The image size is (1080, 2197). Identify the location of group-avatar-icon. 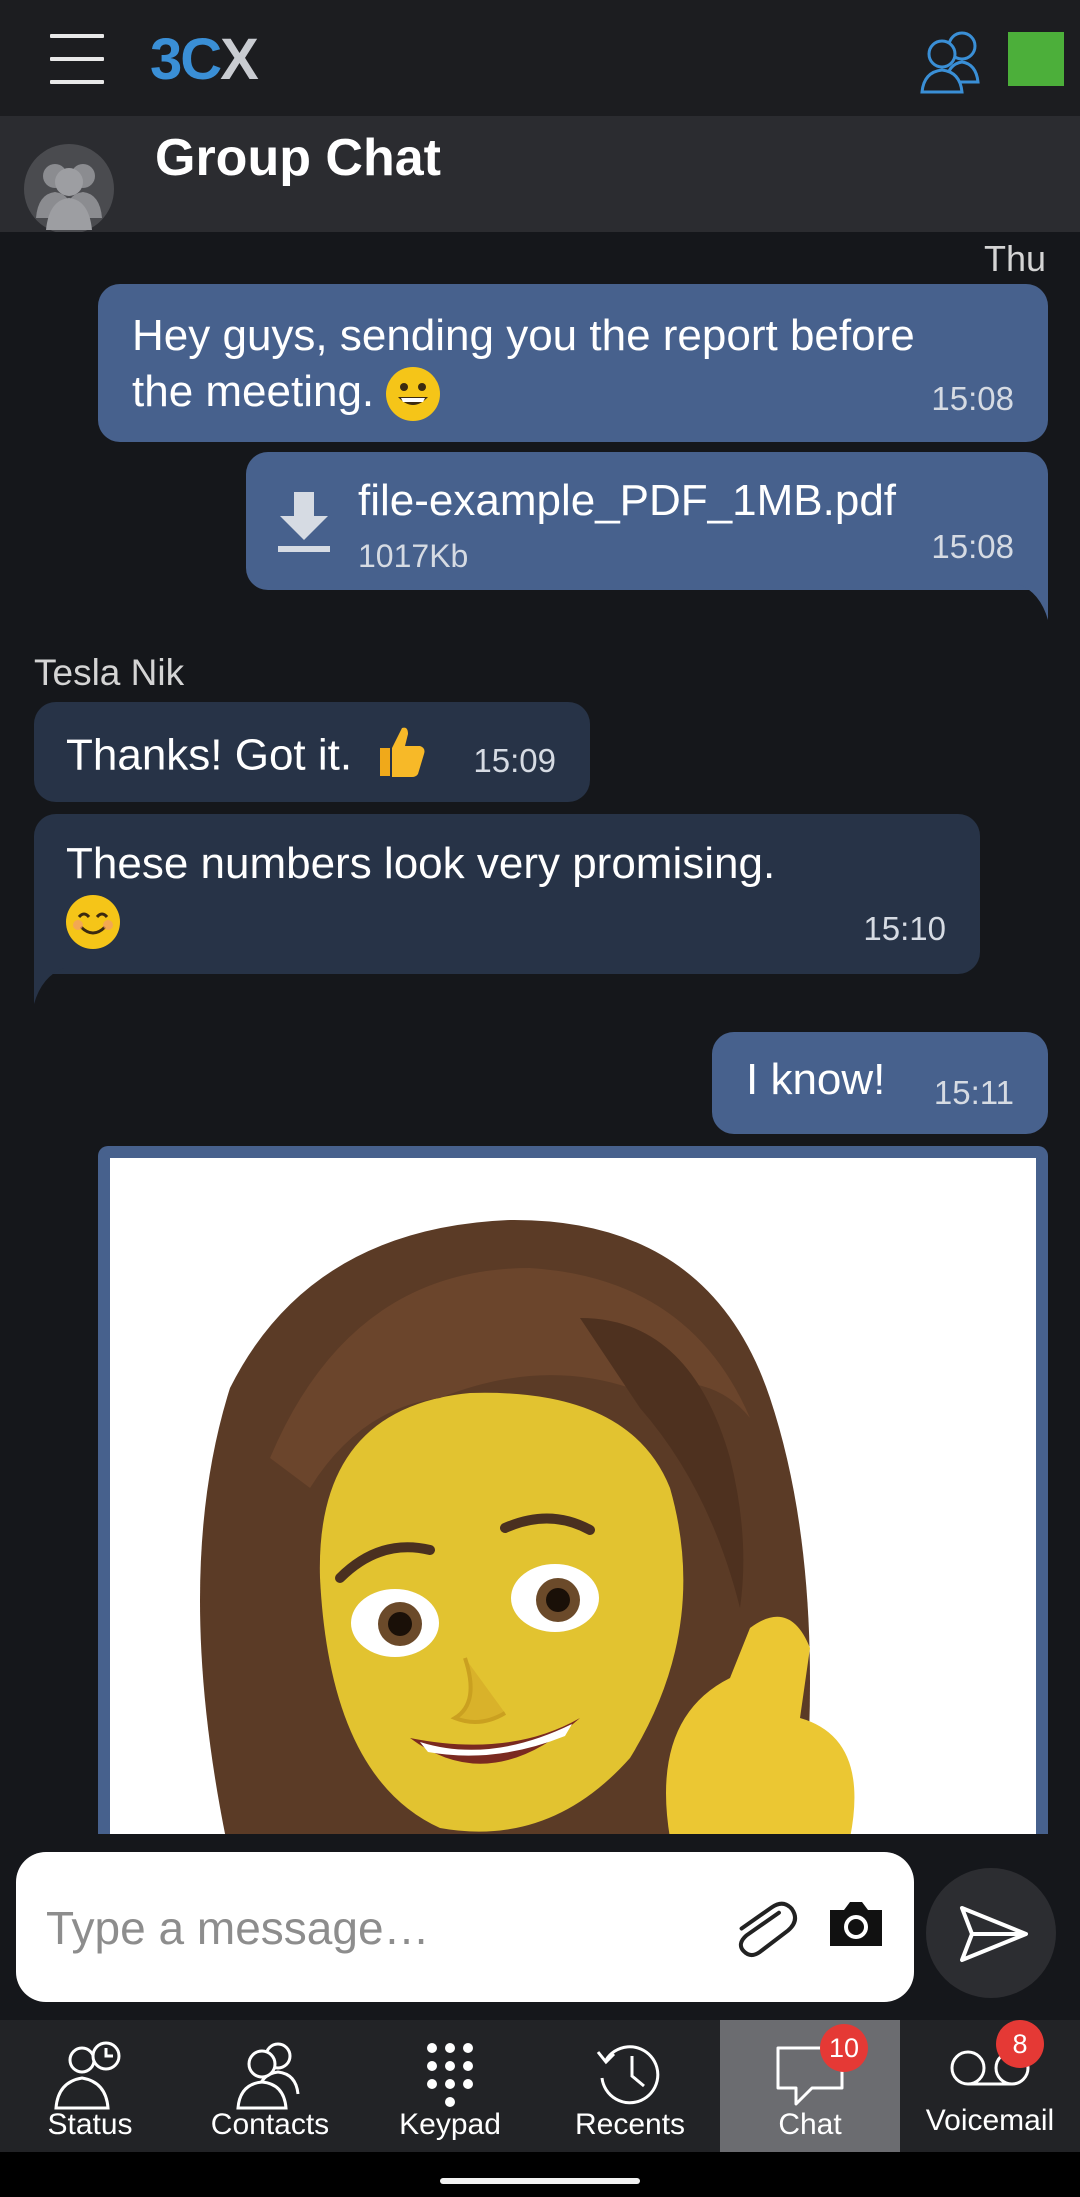
(69, 188).